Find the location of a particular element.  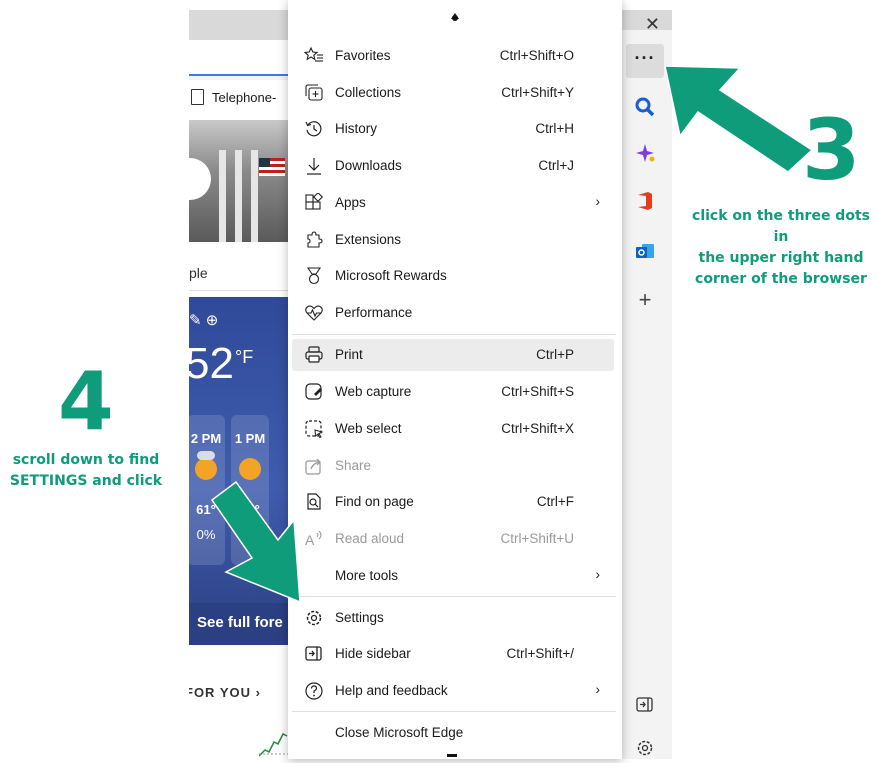

step4-instruction: scroll down to find SETTINGS and click is located at coordinates (86, 471).